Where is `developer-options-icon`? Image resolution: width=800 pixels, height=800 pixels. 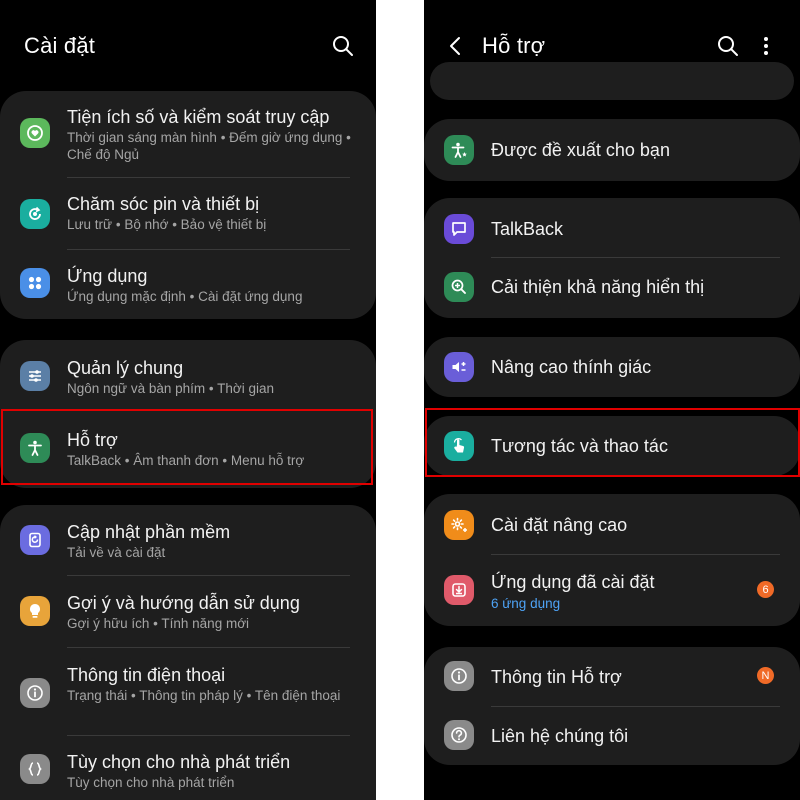 developer-options-icon is located at coordinates (35, 769).